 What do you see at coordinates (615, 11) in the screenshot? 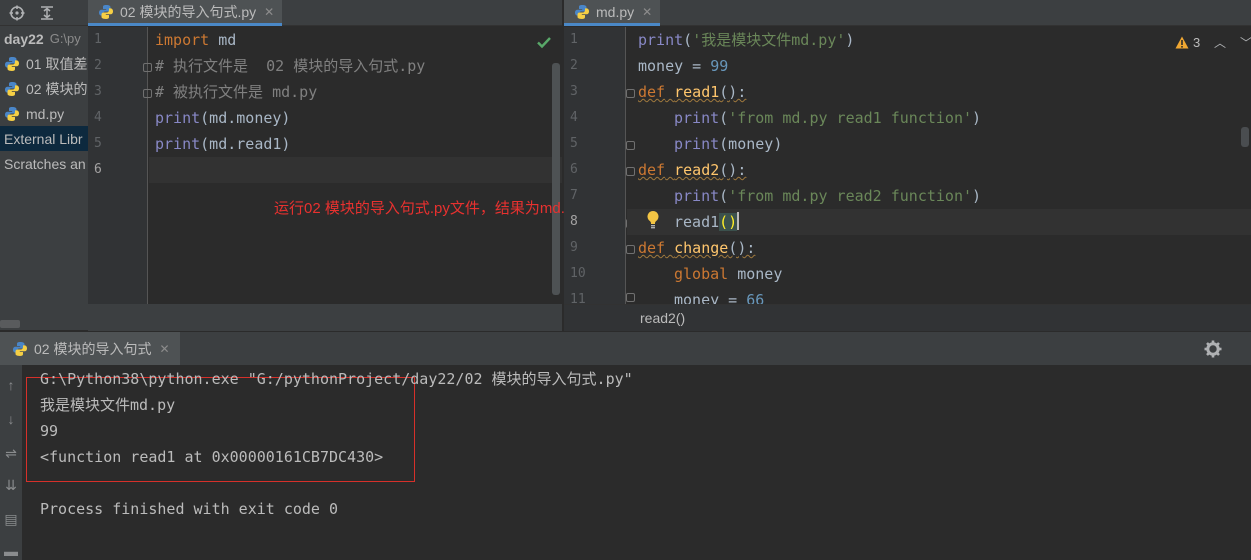
I see `tab-label: md.py` at bounding box center [615, 11].